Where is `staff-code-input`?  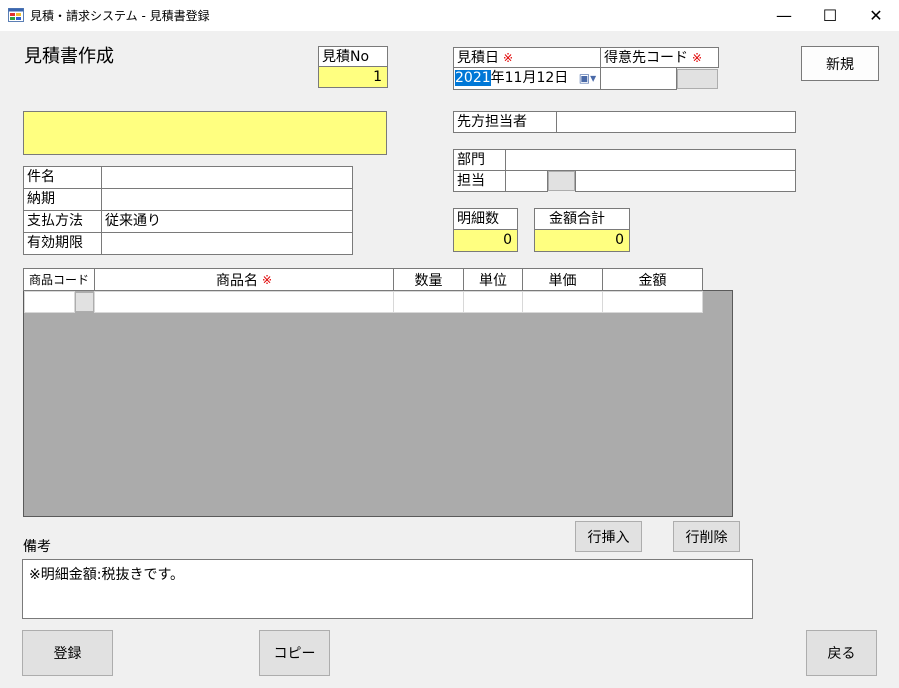 staff-code-input is located at coordinates (526, 181).